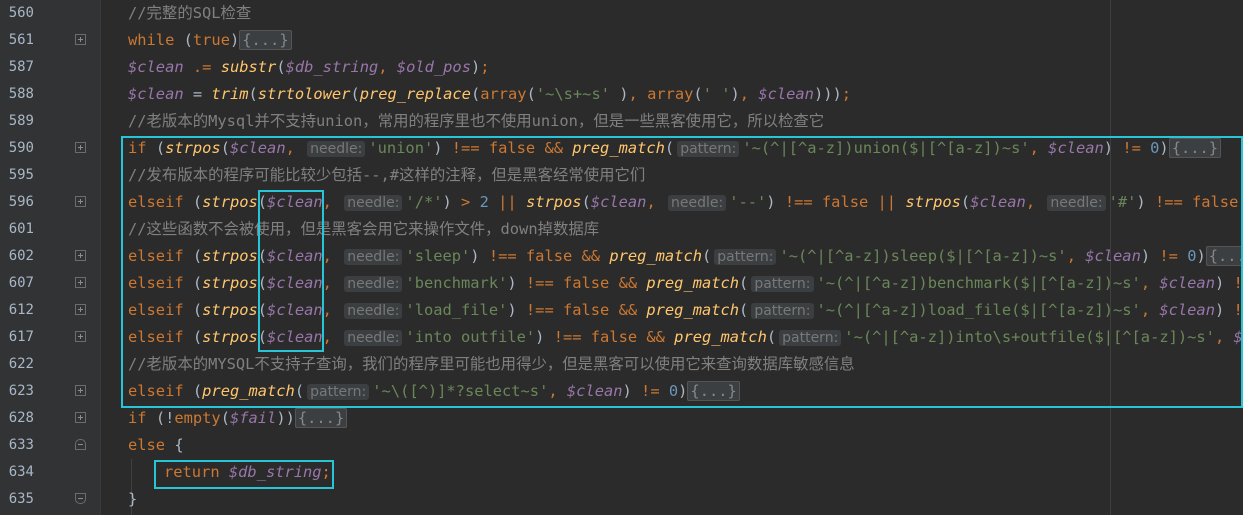 The image size is (1243, 515). What do you see at coordinates (21, 67) in the screenshot?
I see `line-number: 587` at bounding box center [21, 67].